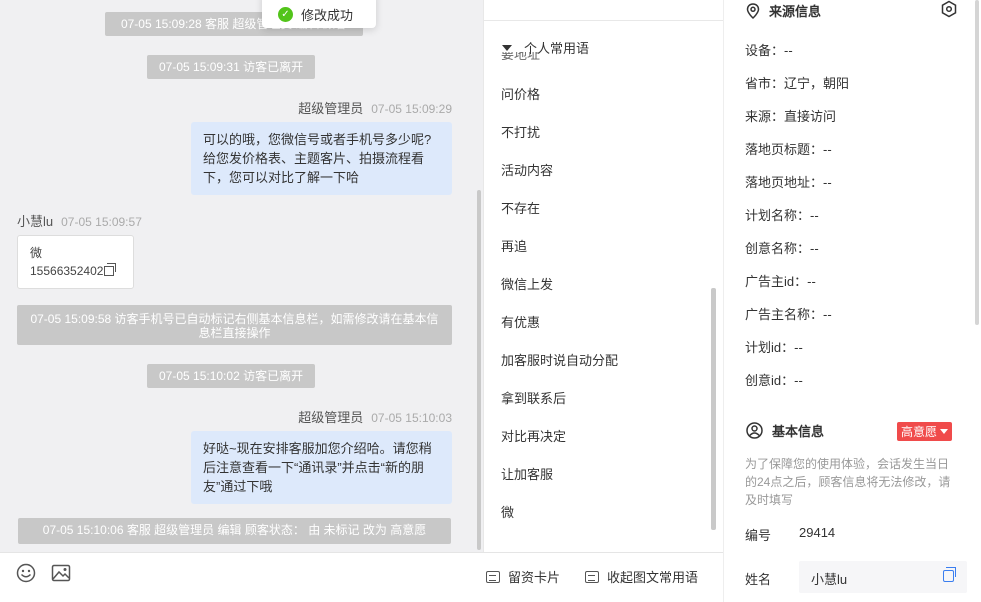 The height and width of the screenshot is (602, 981). Describe the element at coordinates (798, 431) in the screenshot. I see `basic-info-title: 基本信息` at that location.